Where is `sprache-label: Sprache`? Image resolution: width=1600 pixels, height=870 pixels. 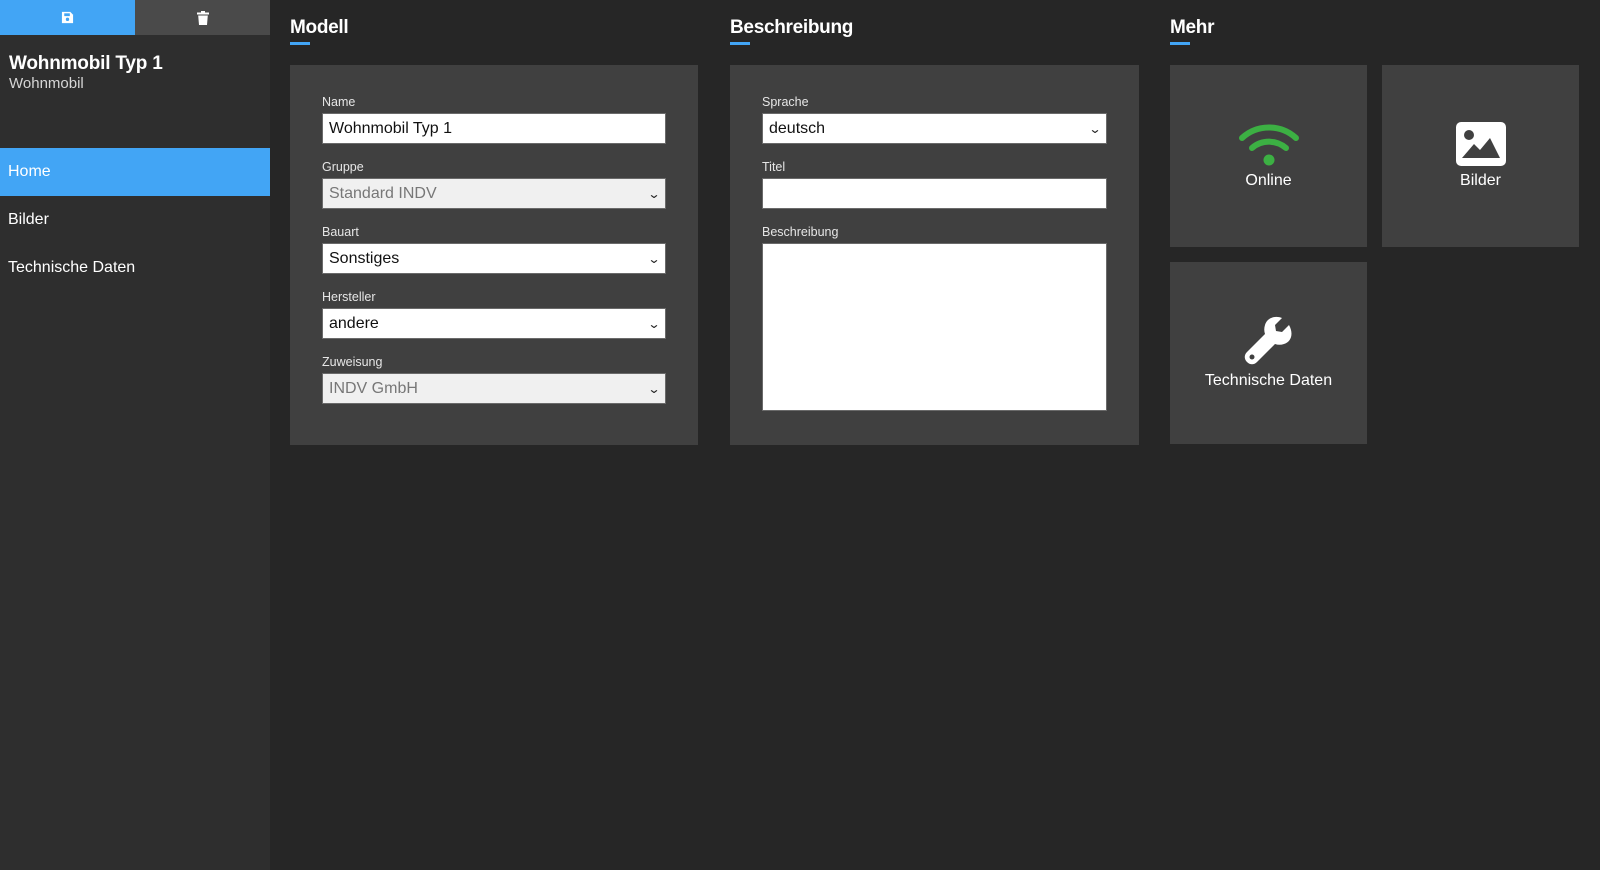 sprache-label: Sprache is located at coordinates (785, 102).